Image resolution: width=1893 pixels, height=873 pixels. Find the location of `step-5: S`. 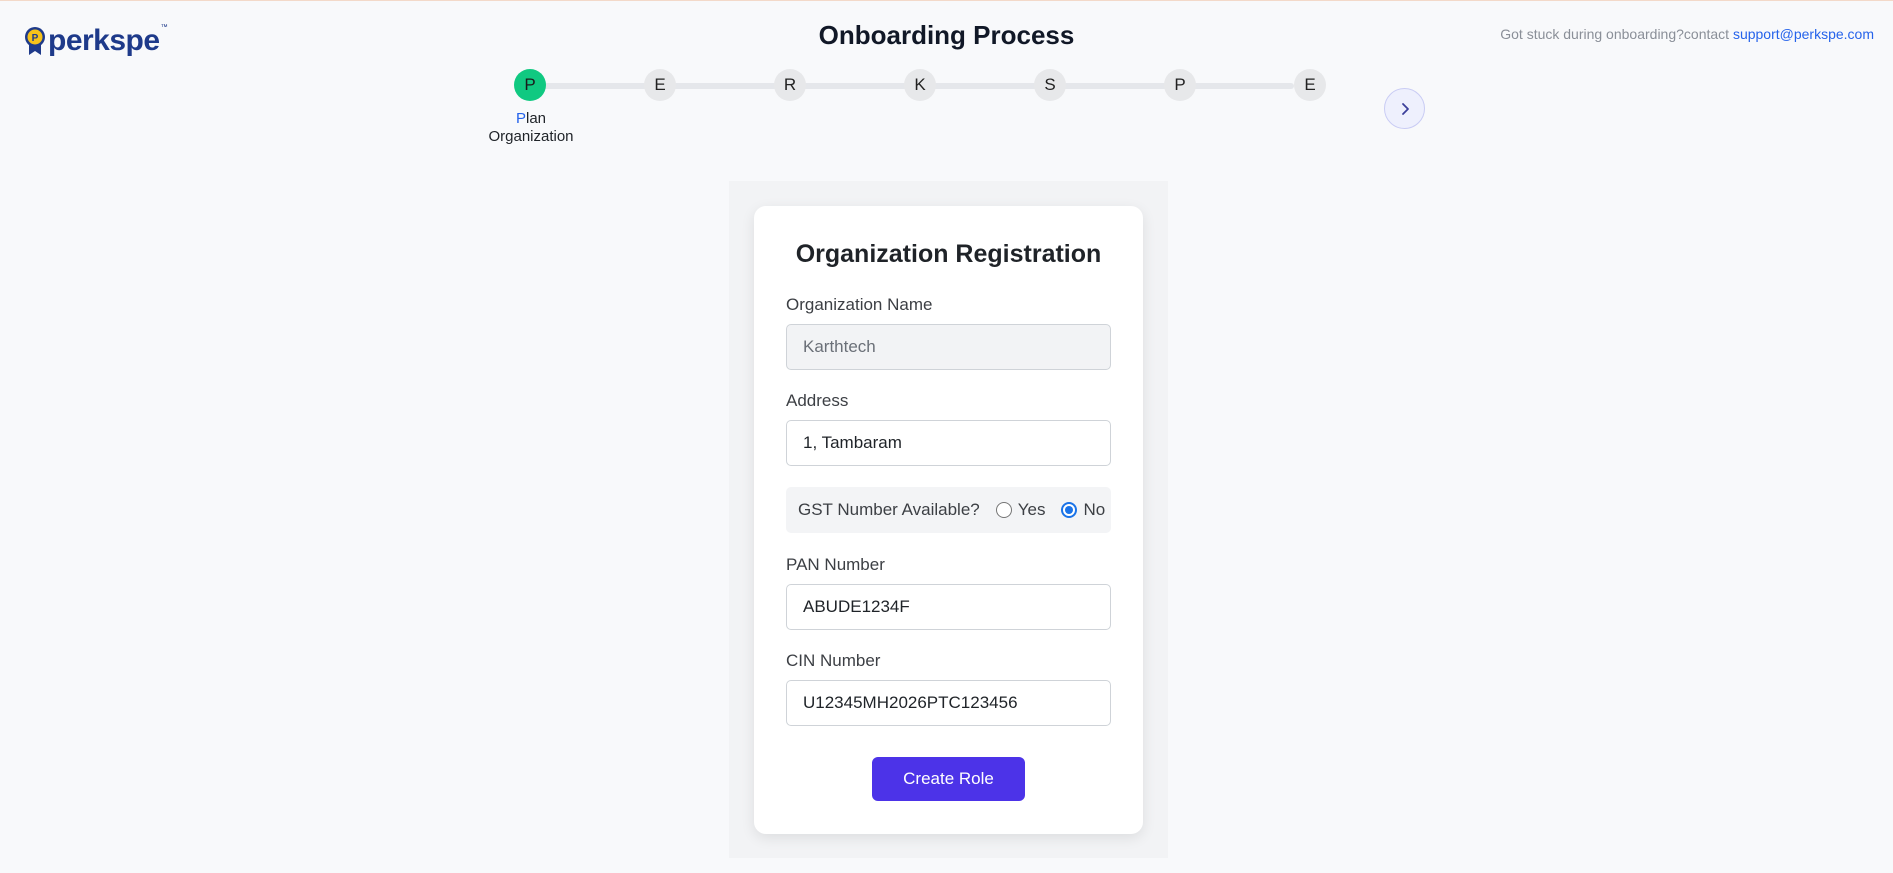

step-5: S is located at coordinates (1050, 85).